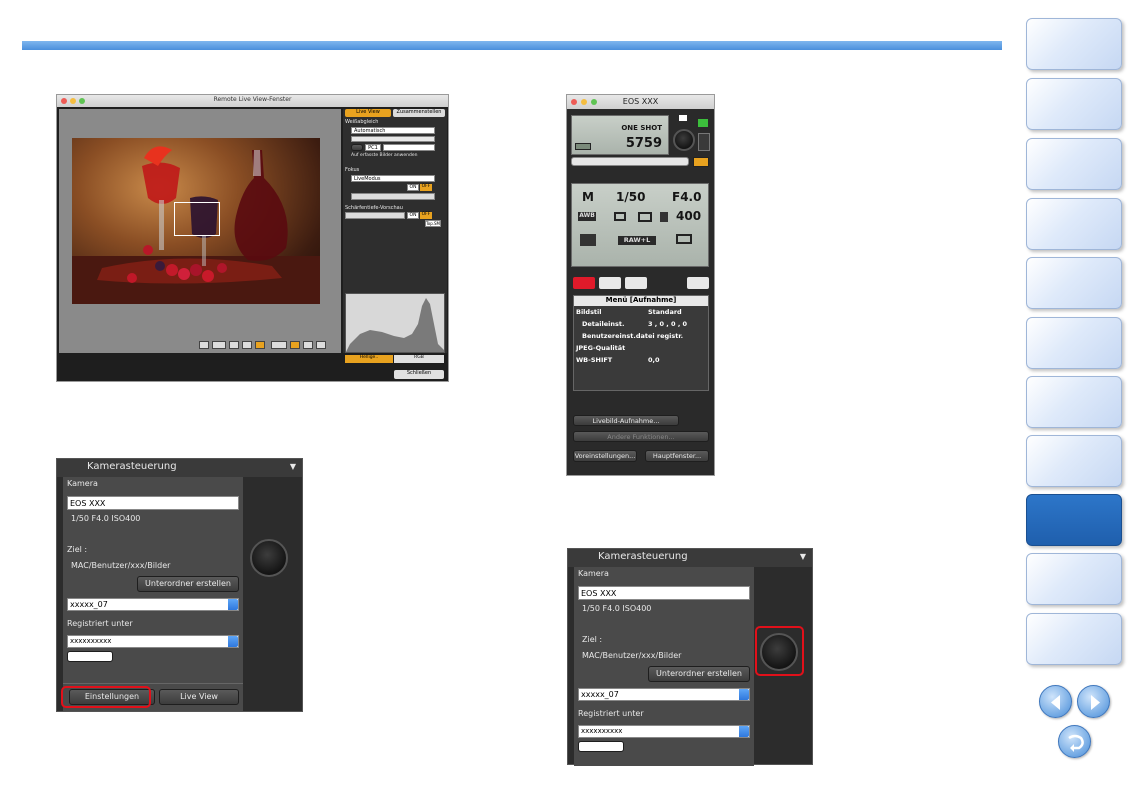 This screenshot has height=800, width=1132. What do you see at coordinates (1074, 741) in the screenshot?
I see `return-button` at bounding box center [1074, 741].